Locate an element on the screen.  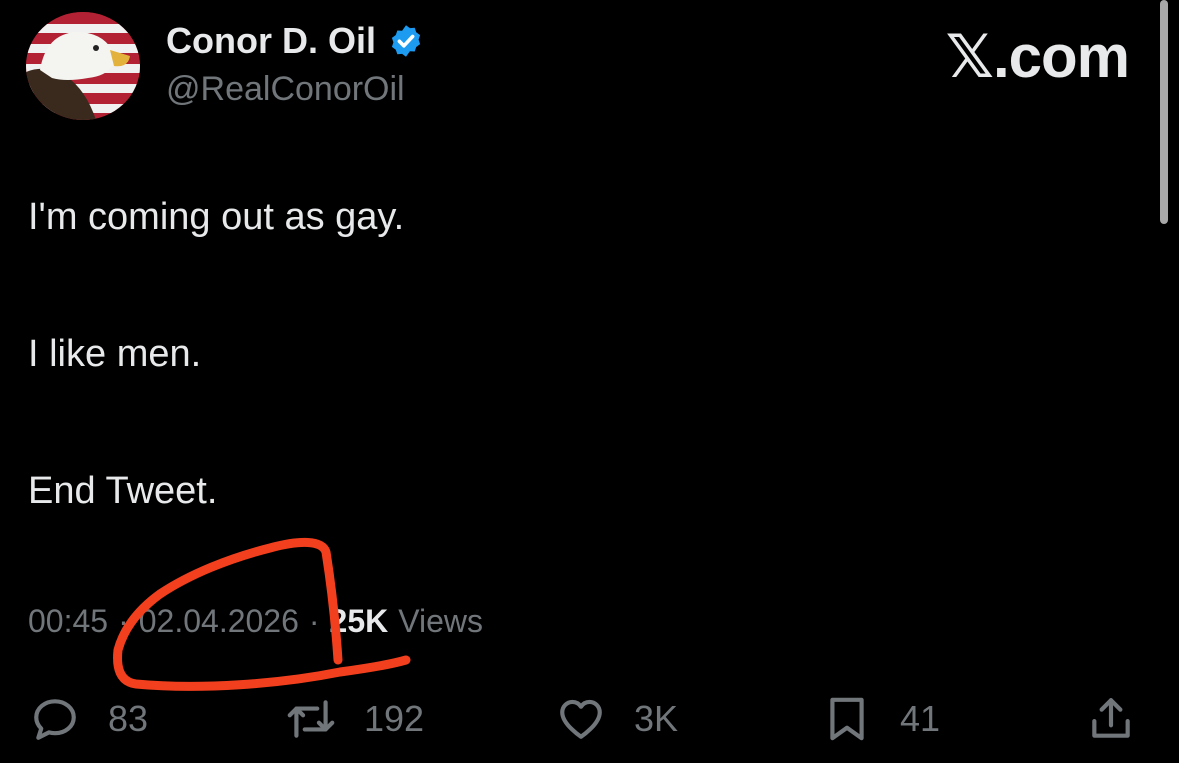
repost-count: 192 is located at coordinates (394, 718).